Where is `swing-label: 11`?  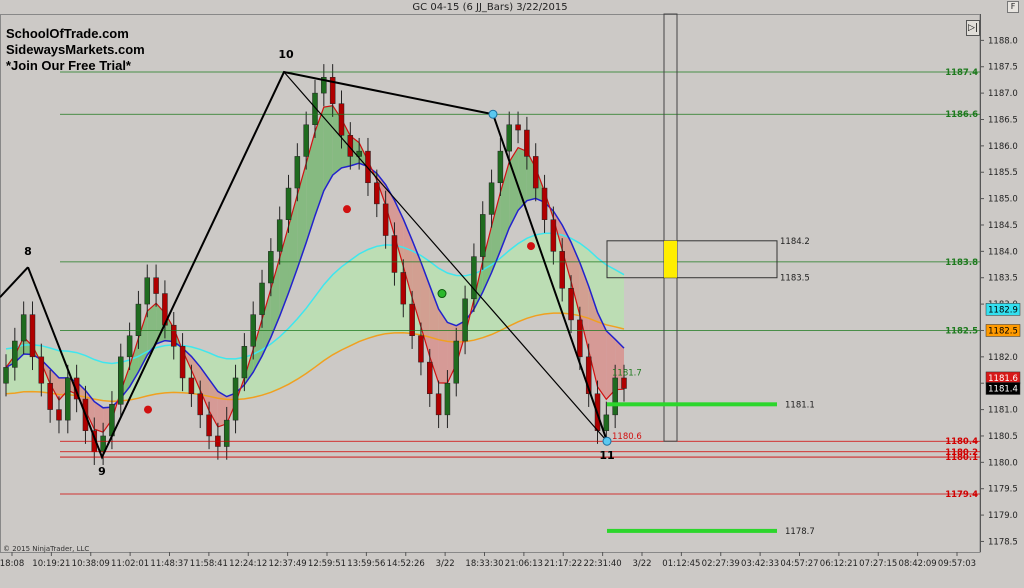 swing-label: 11 is located at coordinates (606, 455).